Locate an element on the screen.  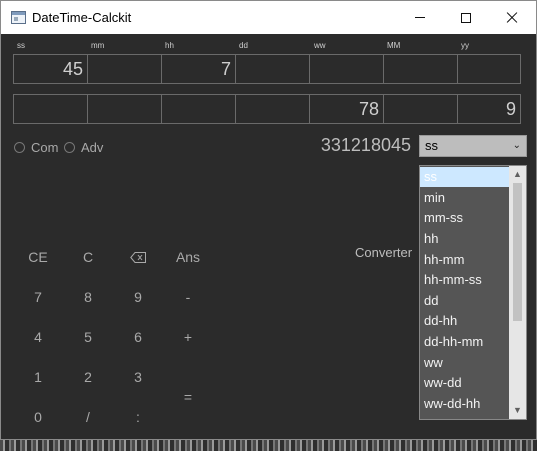
option-ww: ww is located at coordinates (465, 363).